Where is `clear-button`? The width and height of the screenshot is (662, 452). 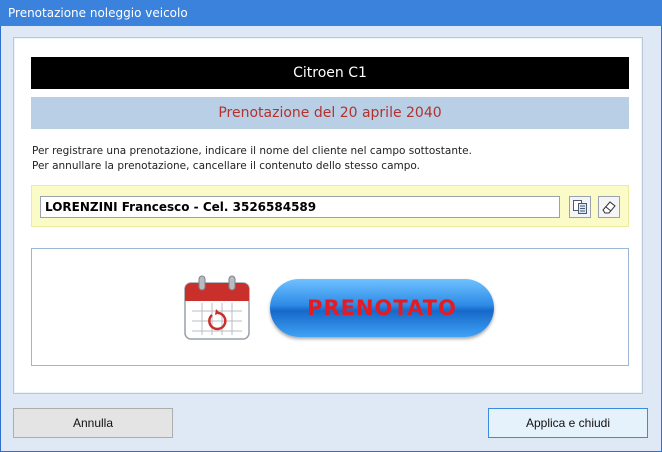 clear-button is located at coordinates (609, 207).